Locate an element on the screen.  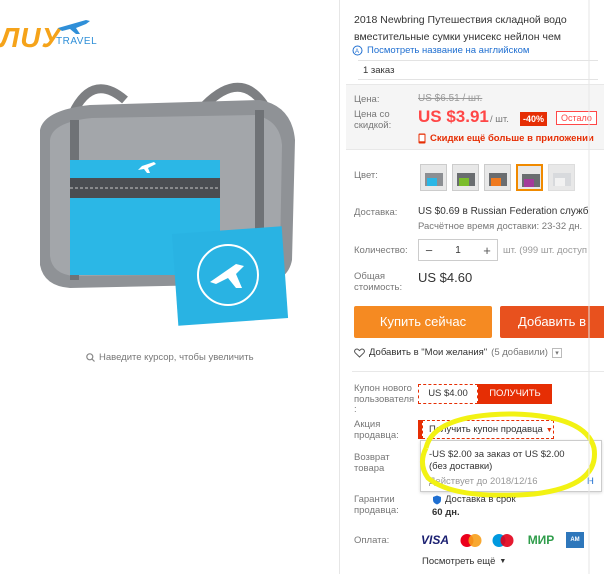
mastercard-logo is located at coordinates (471, 540).